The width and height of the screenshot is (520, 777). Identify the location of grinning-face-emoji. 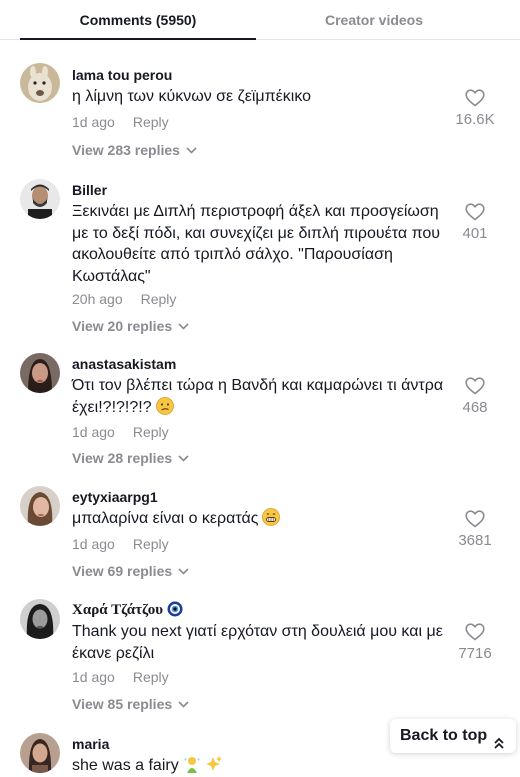
(271, 520).